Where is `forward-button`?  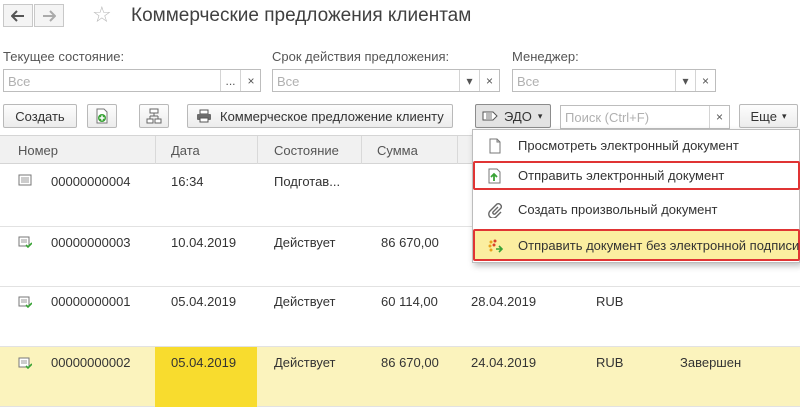
forward-button is located at coordinates (49, 15).